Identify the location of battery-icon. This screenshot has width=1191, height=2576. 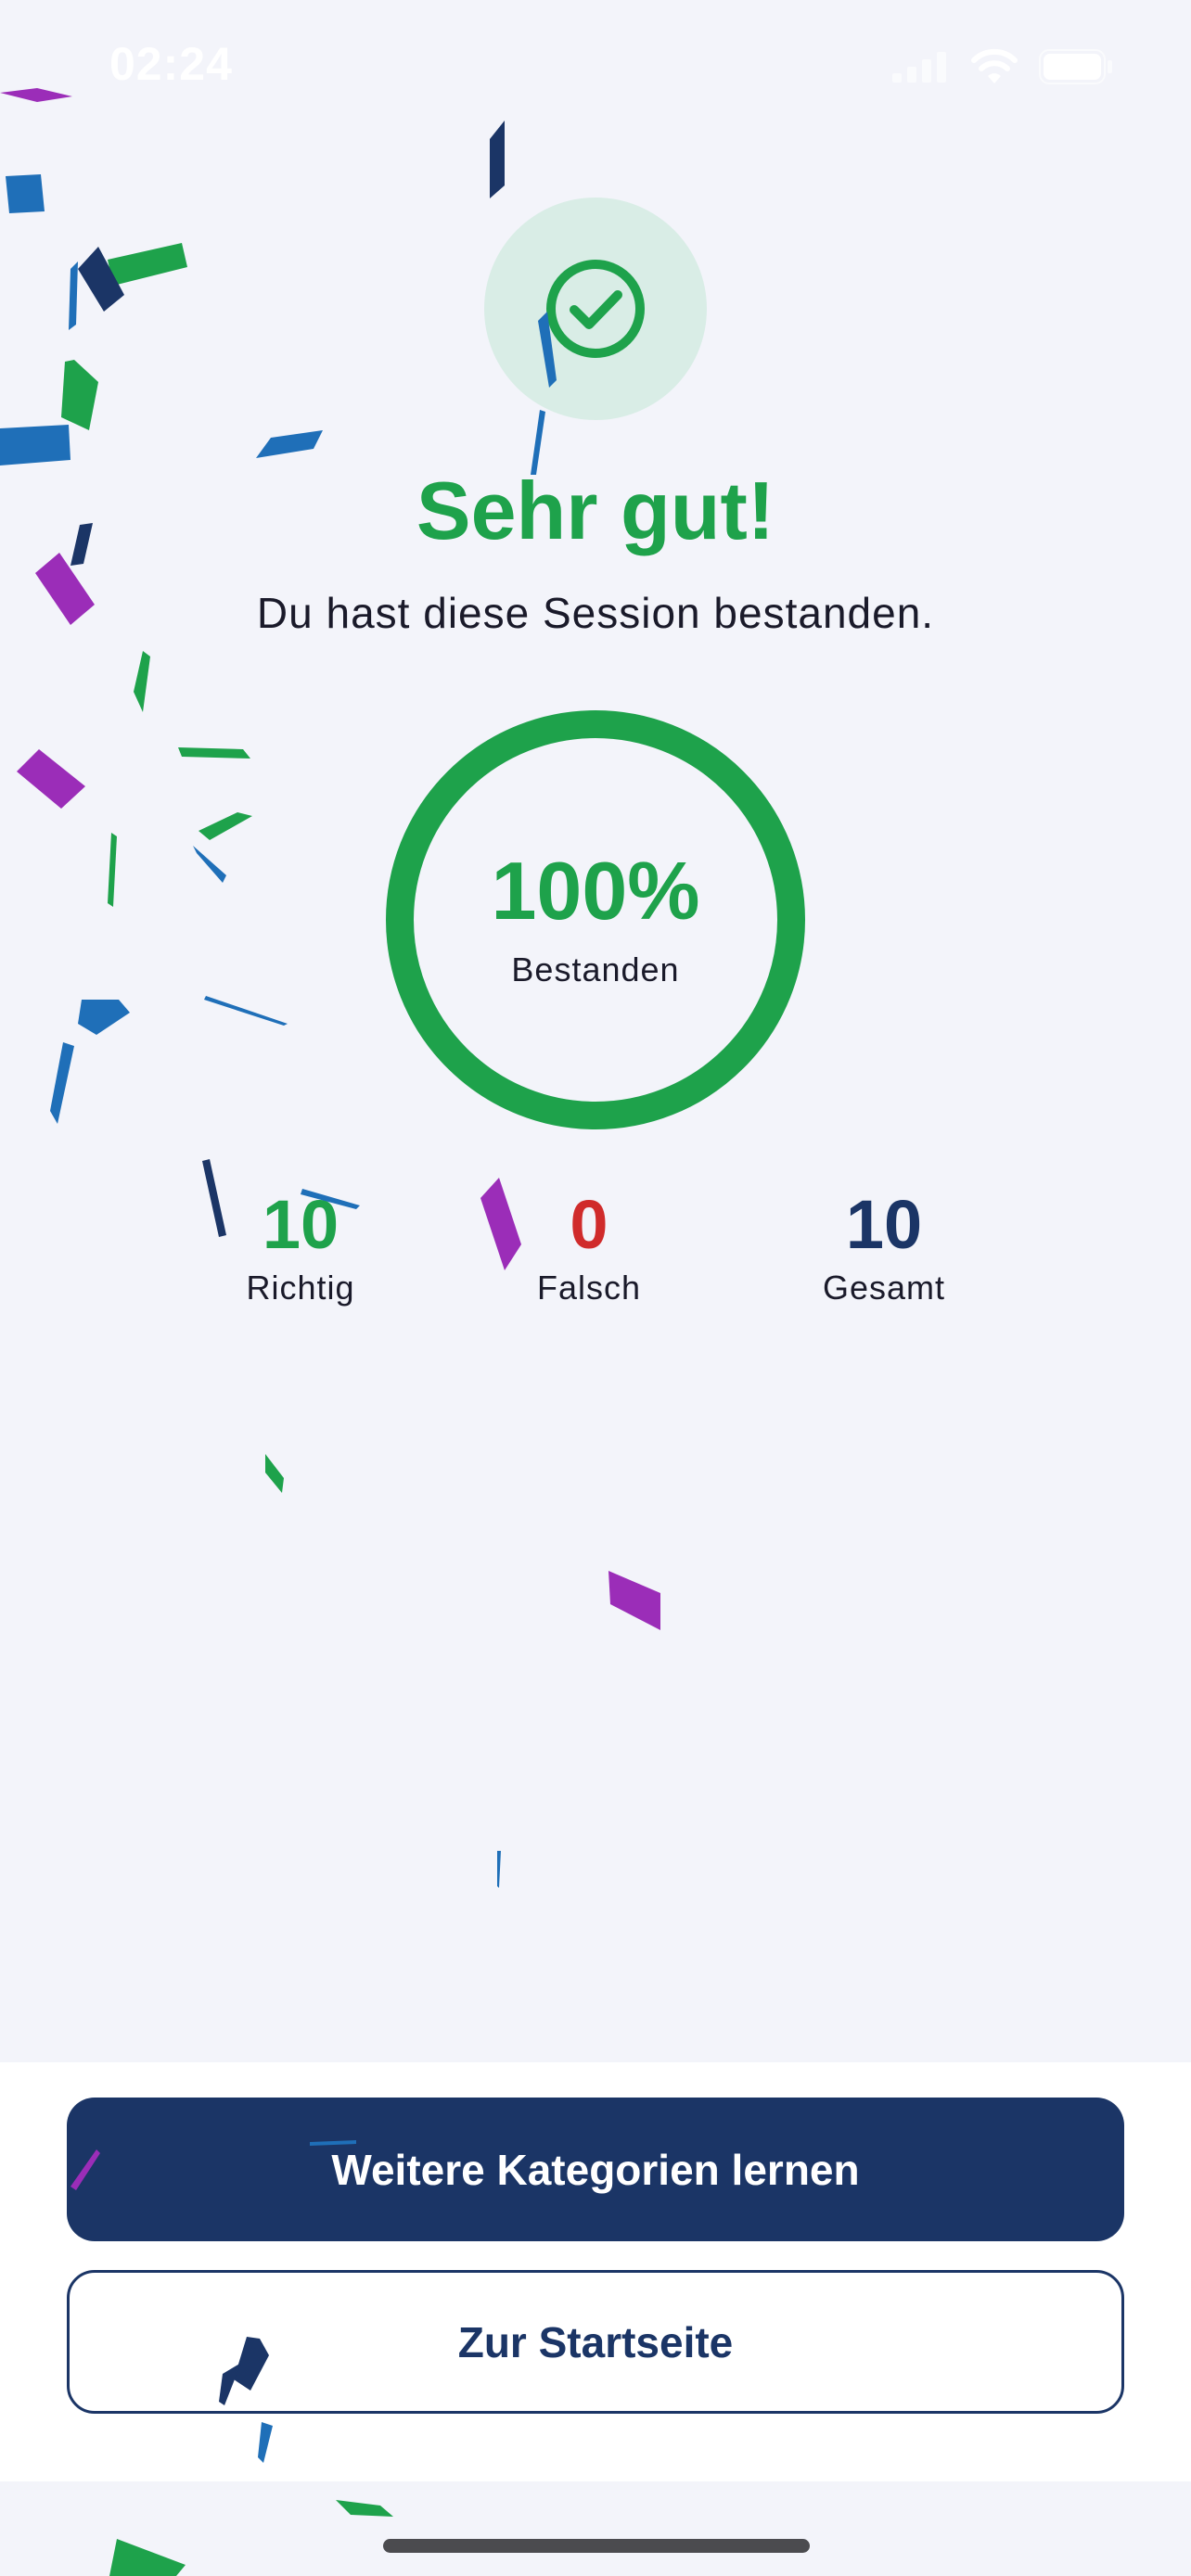
(1075, 66).